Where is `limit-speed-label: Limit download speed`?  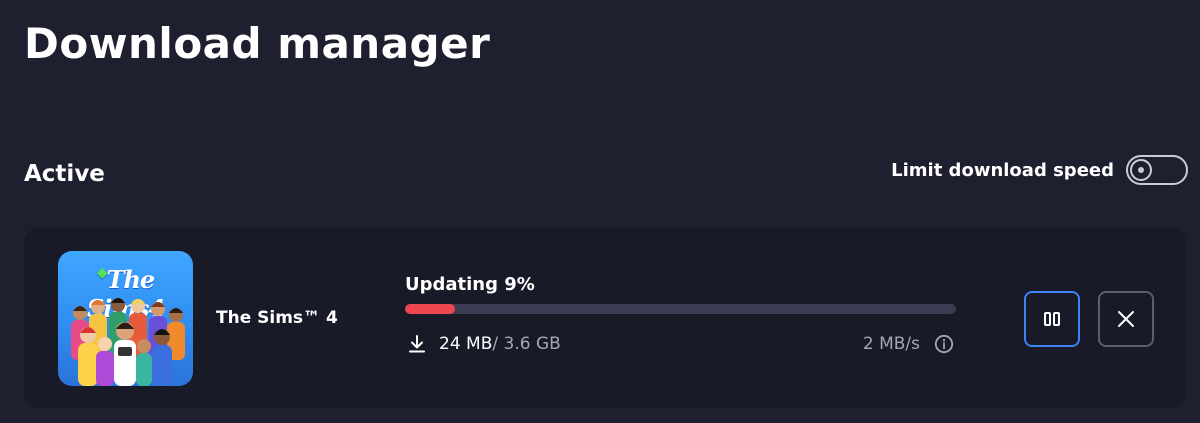
limit-speed-label: Limit download speed is located at coordinates (1002, 170).